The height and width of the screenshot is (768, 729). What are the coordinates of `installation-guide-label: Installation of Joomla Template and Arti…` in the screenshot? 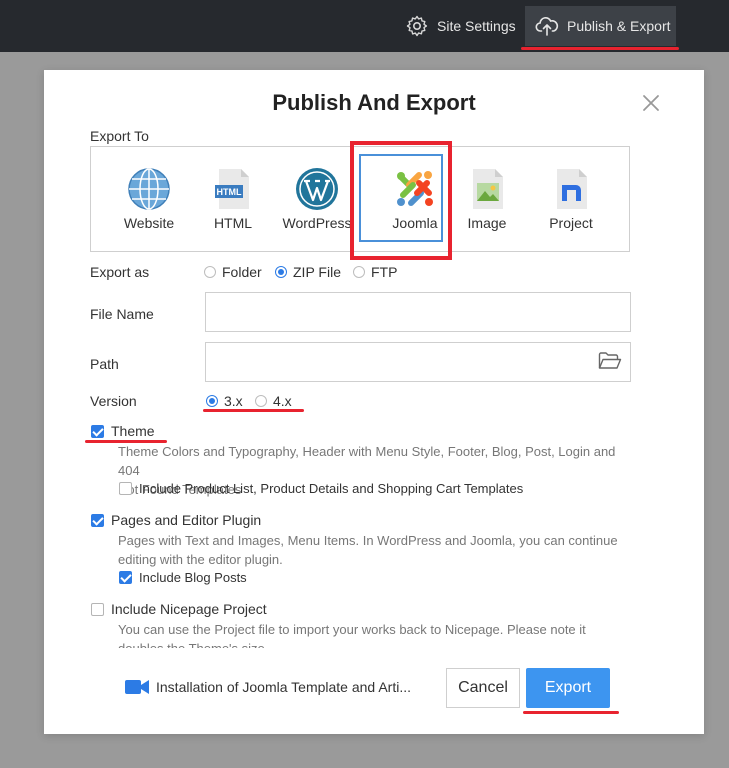 It's located at (283, 687).